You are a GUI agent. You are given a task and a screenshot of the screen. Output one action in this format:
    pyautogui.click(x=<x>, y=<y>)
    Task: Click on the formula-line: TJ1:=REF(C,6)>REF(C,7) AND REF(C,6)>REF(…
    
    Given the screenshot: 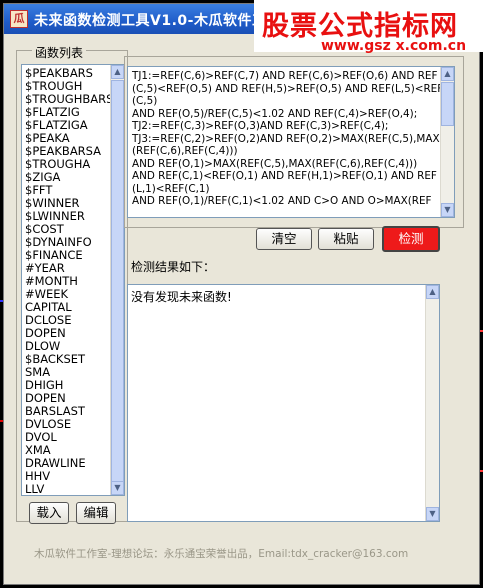 What is the action you would take?
    pyautogui.click(x=285, y=76)
    